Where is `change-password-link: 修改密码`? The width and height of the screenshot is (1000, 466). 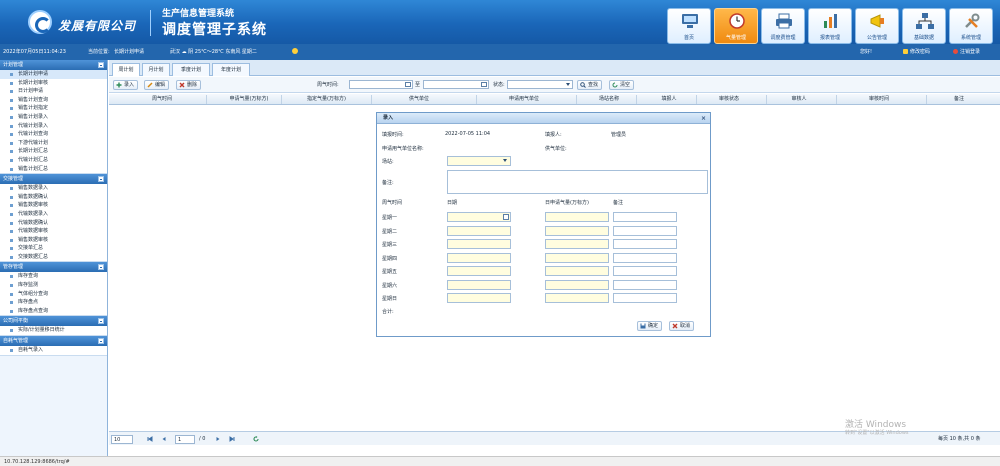
change-password-link: 修改密码 is located at coordinates (916, 52).